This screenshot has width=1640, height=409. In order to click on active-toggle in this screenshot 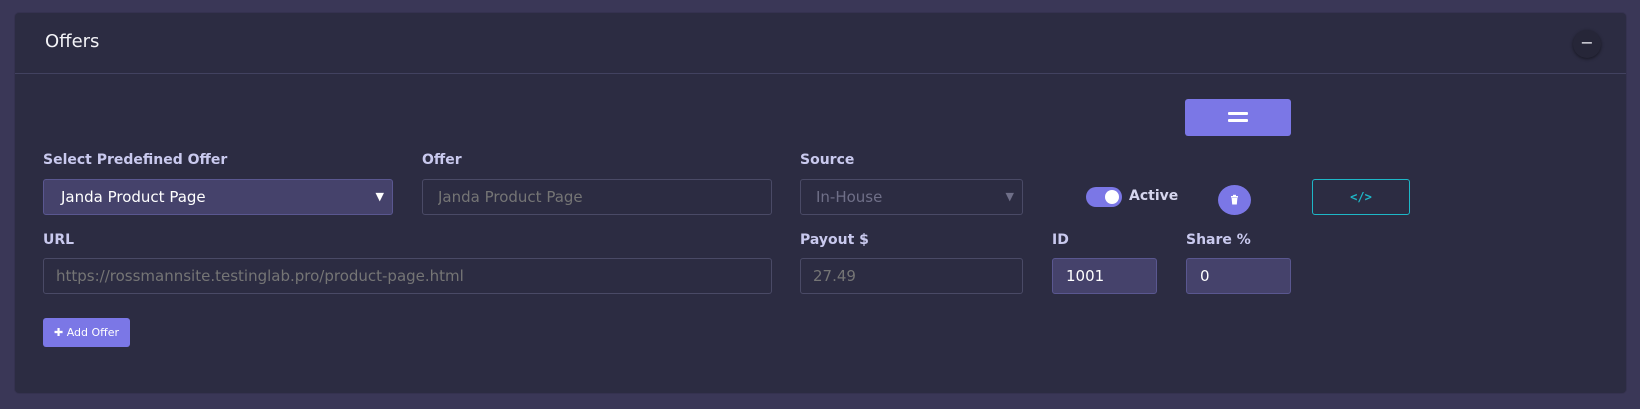, I will do `click(1104, 197)`.